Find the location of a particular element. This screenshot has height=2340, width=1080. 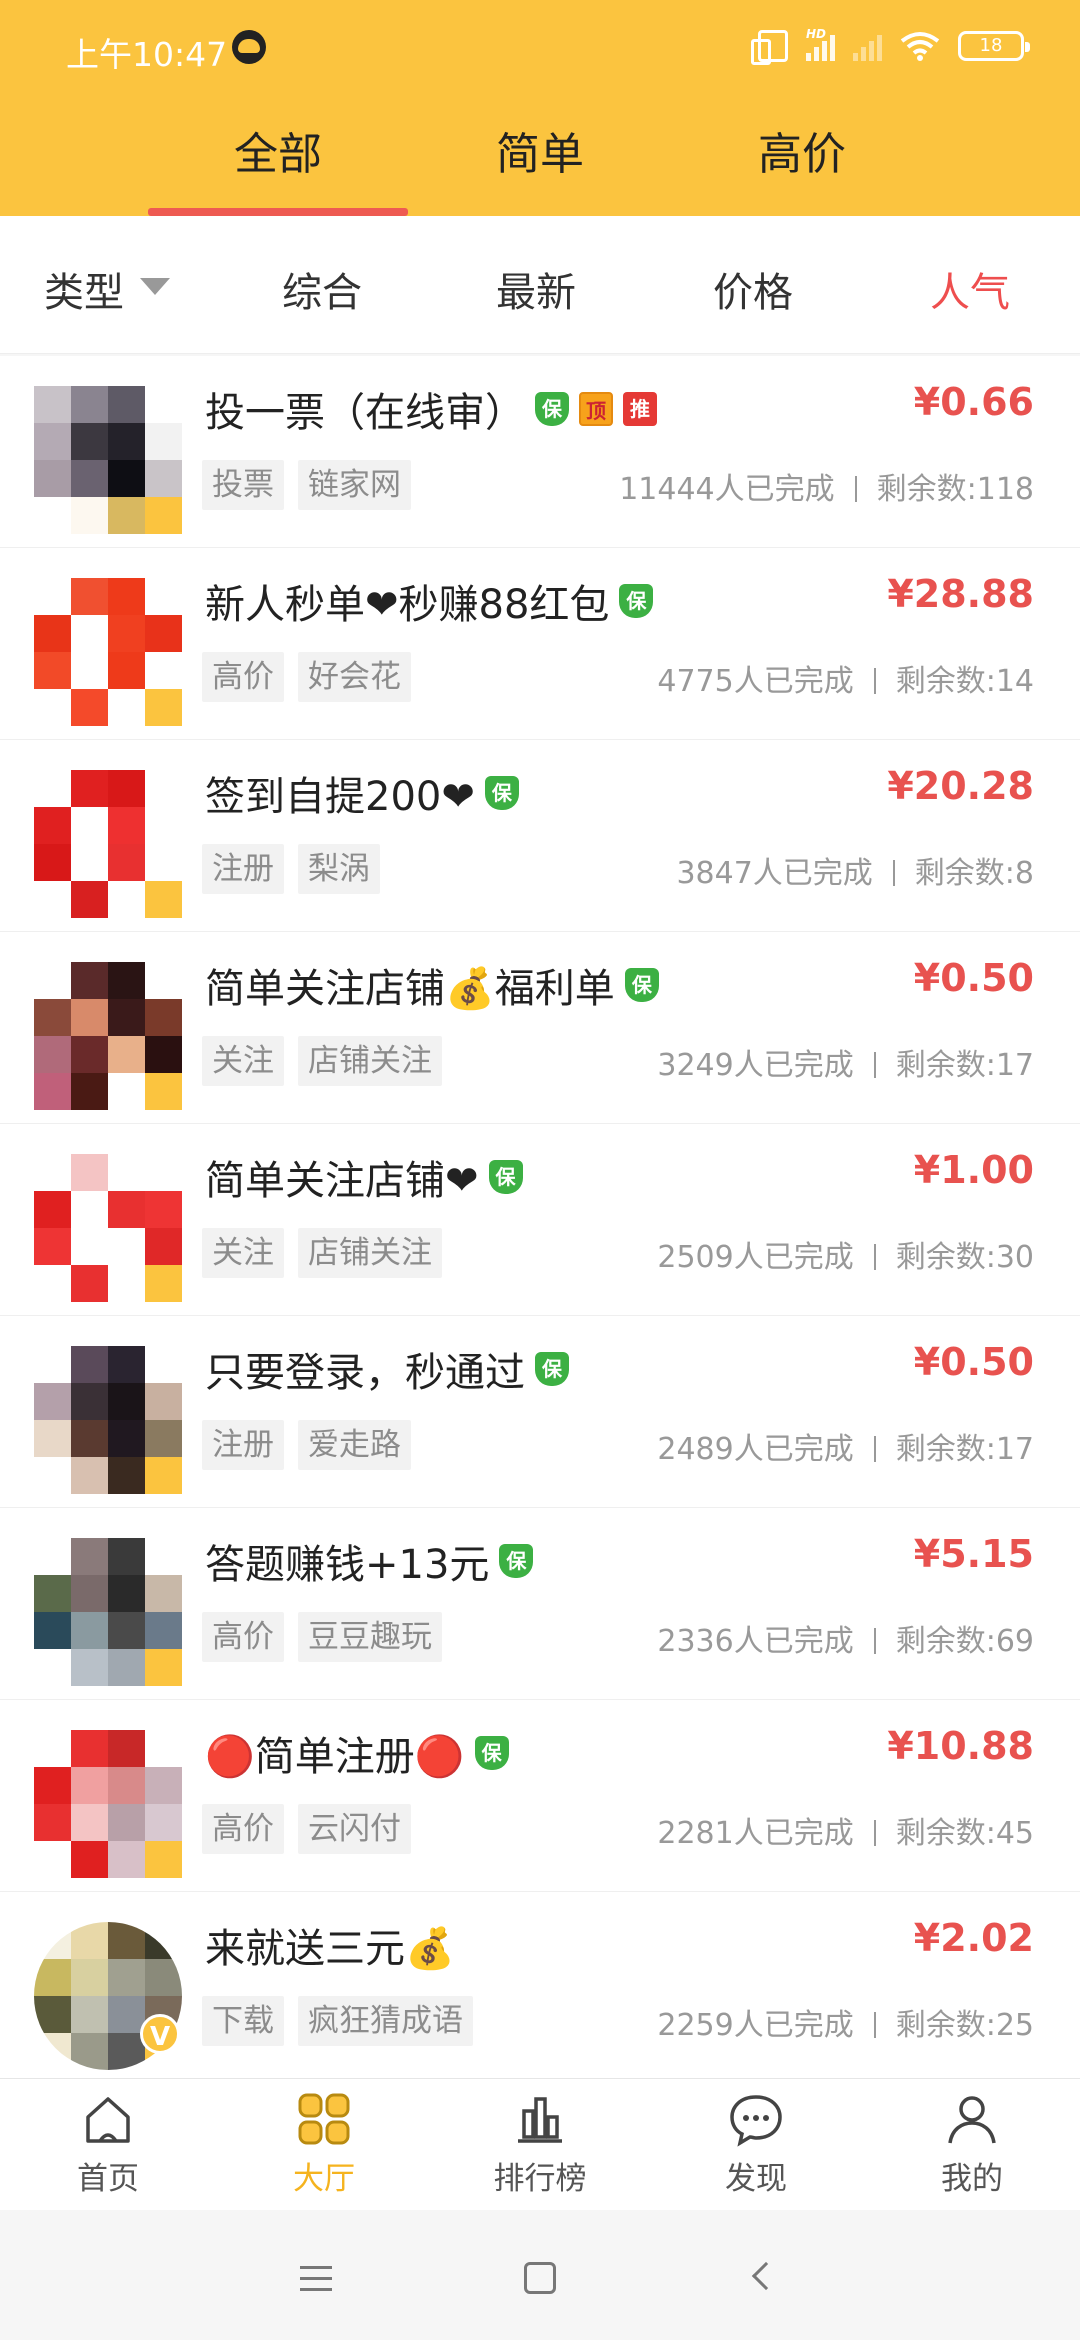

task-platform-tag: 好会花 is located at coordinates (354, 677).